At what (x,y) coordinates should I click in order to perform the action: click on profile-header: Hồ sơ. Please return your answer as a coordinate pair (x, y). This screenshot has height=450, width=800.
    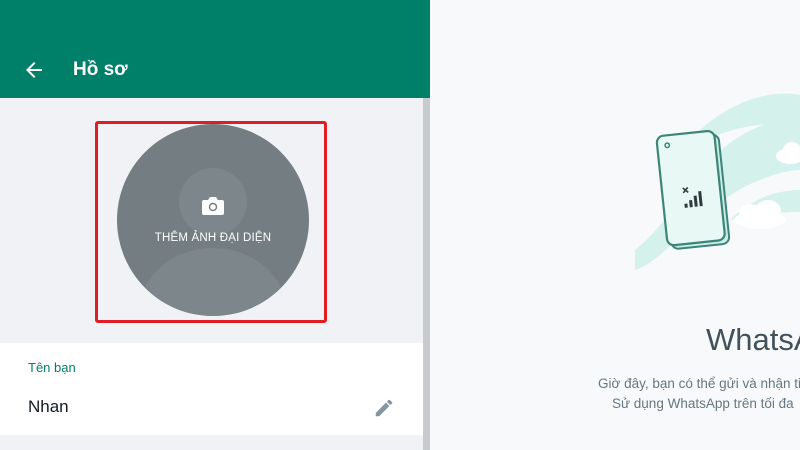
    Looking at the image, I should click on (215, 49).